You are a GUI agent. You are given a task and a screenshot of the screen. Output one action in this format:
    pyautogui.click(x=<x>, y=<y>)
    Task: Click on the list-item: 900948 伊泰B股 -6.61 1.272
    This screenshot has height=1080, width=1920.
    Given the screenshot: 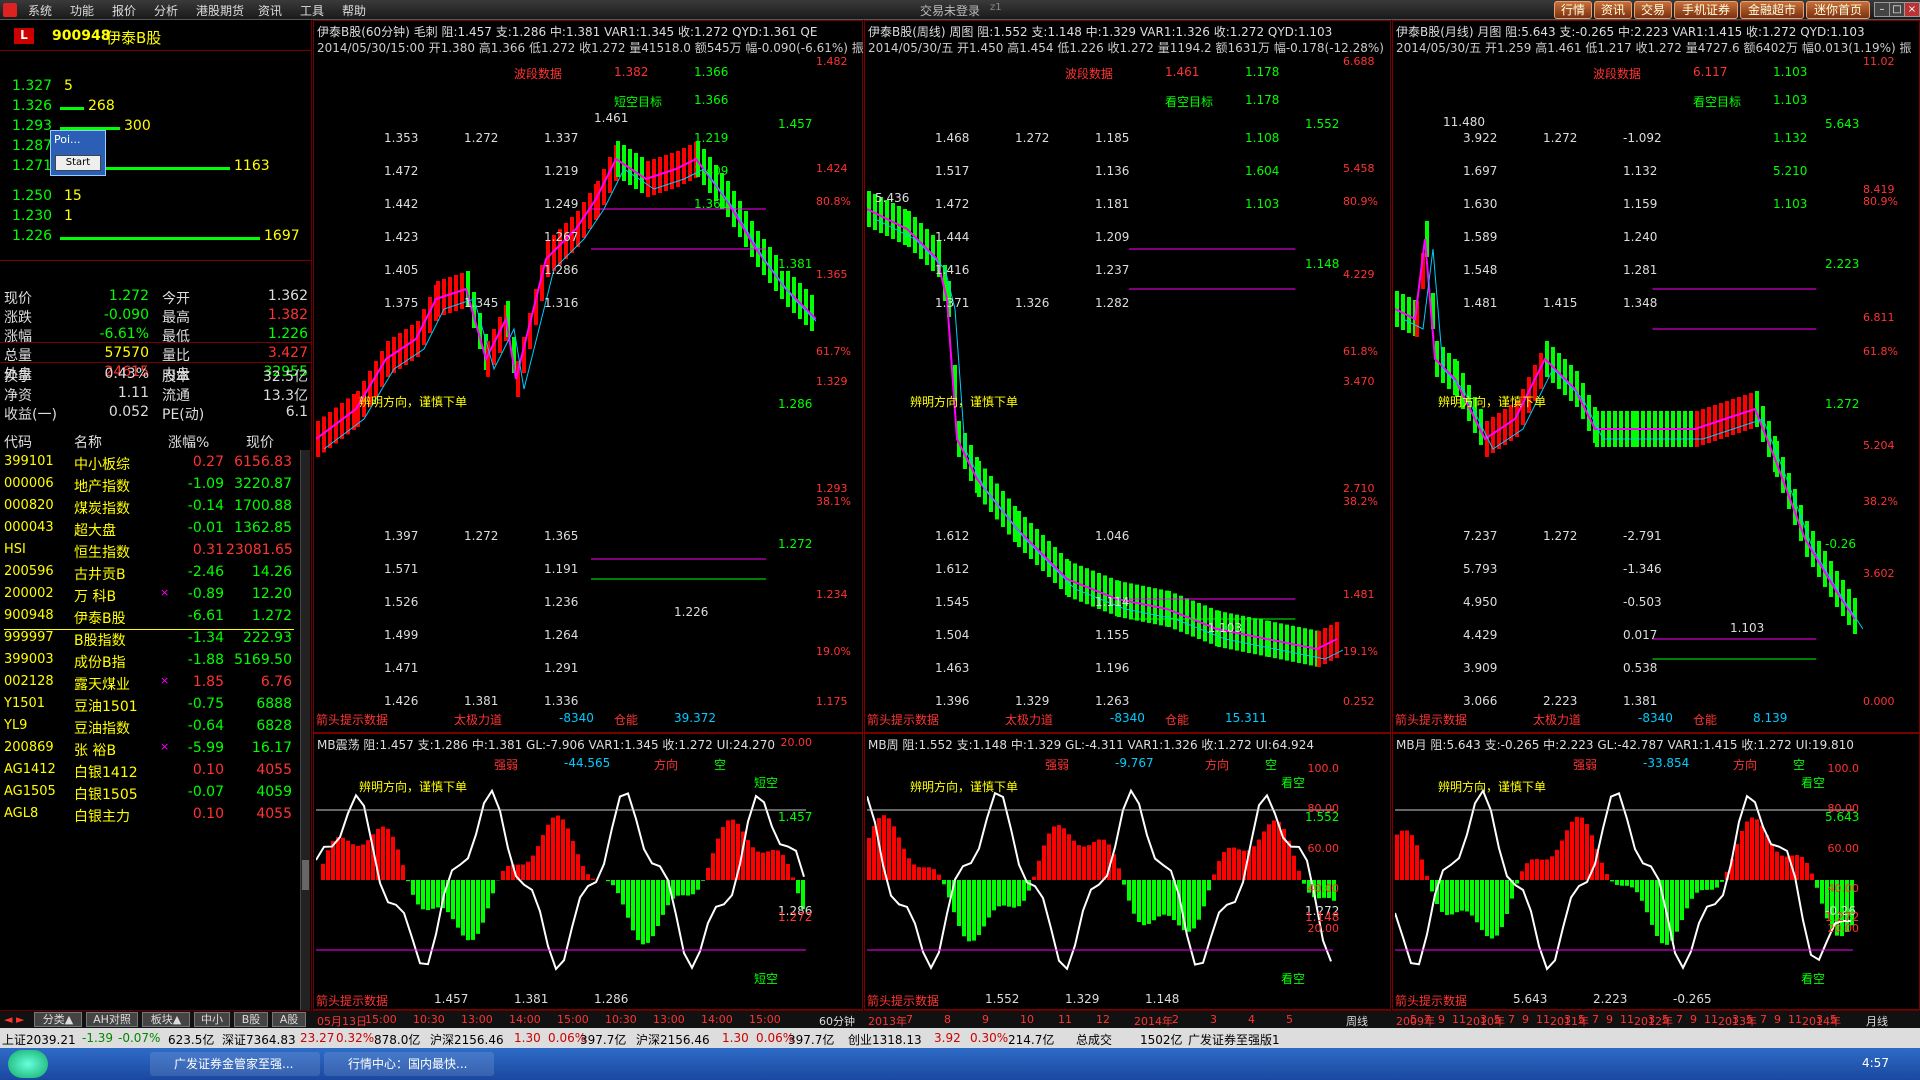 What is the action you would take?
    pyautogui.click(x=149, y=619)
    